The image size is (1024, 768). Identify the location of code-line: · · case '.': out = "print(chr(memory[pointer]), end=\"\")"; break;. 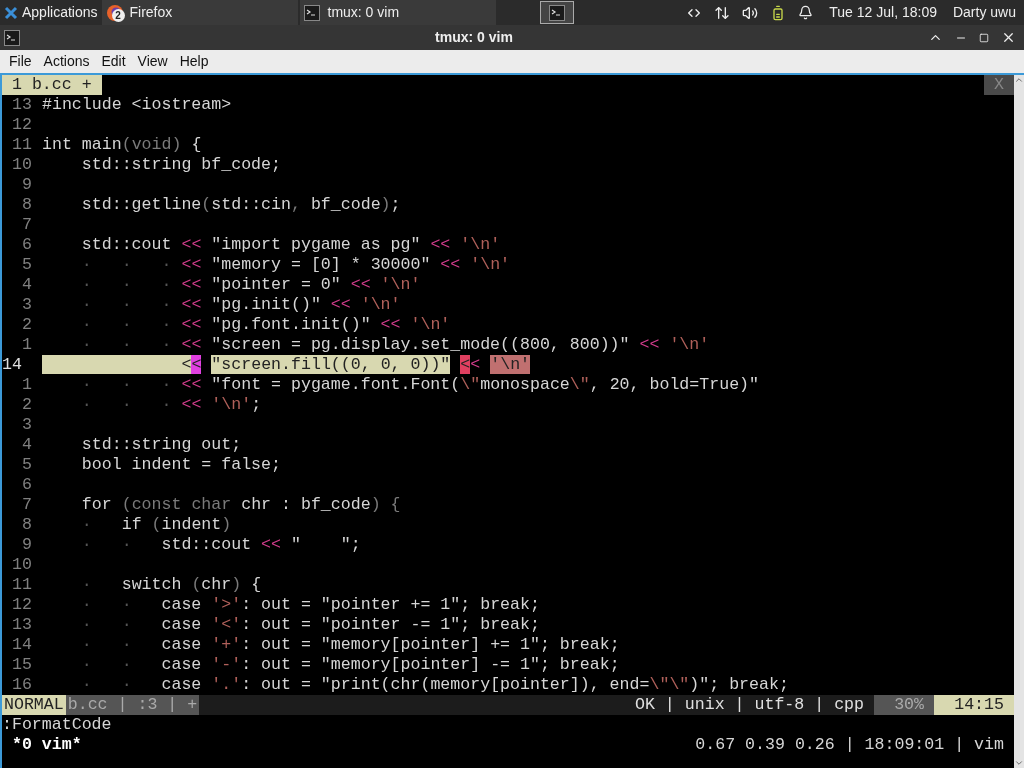
(434, 685).